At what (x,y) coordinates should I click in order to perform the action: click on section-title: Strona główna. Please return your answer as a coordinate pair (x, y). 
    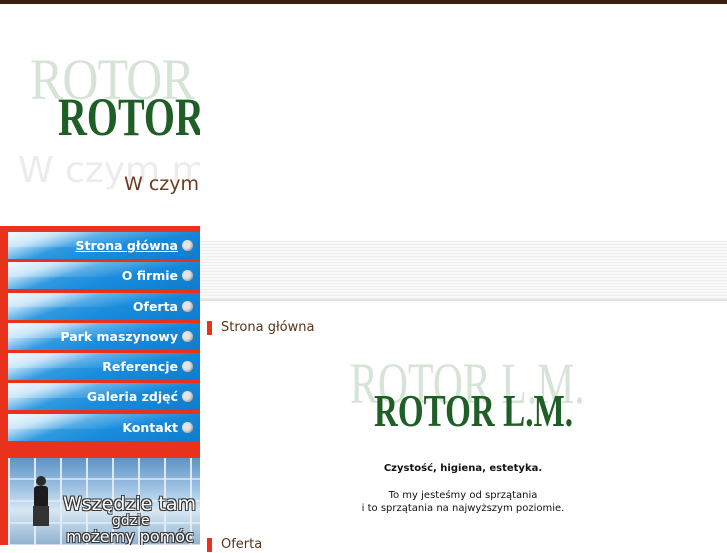
    Looking at the image, I should click on (268, 327).